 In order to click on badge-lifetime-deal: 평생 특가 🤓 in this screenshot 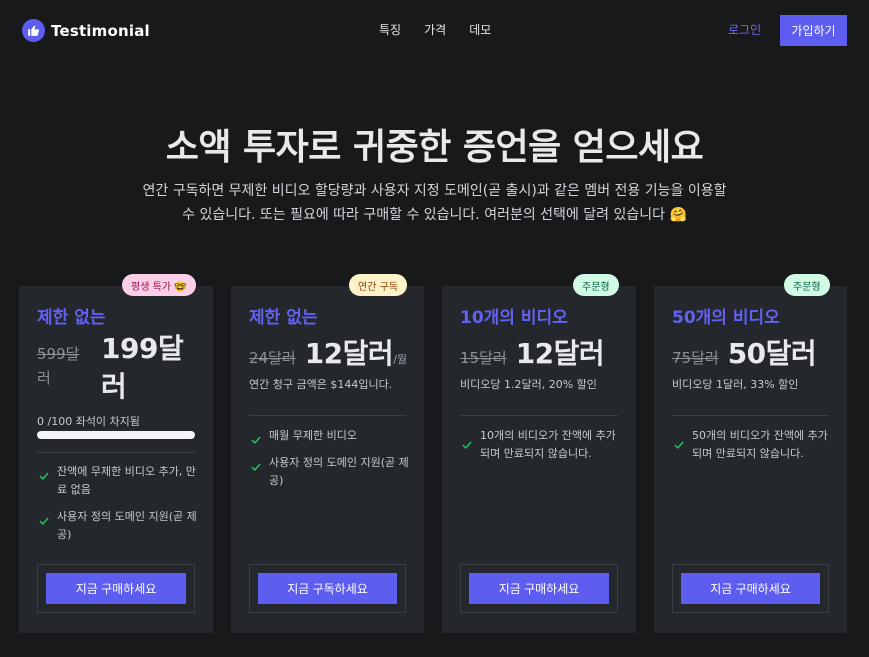, I will do `click(159, 285)`.